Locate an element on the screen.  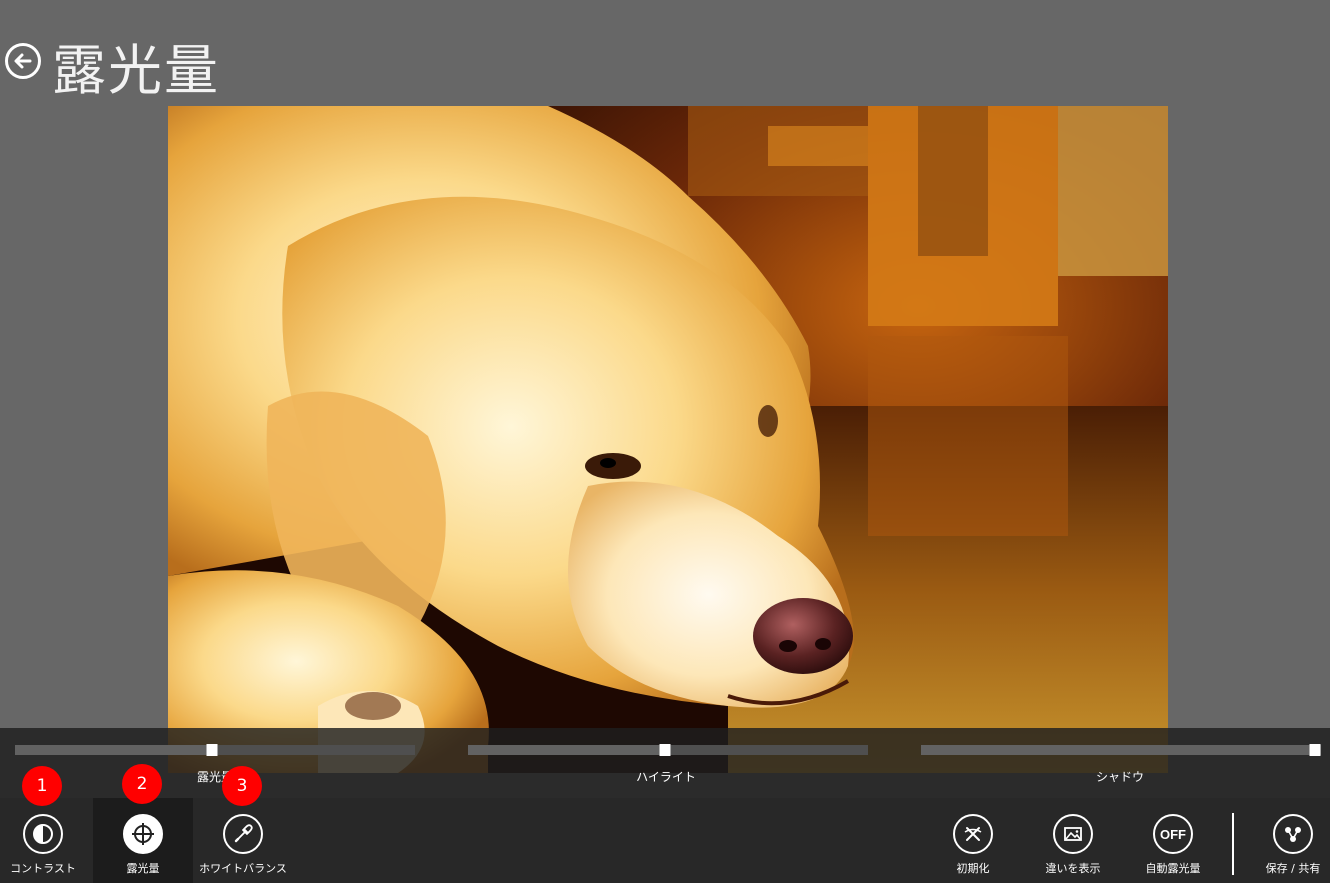
highlight-slider-label: ハイライト is located at coordinates (666, 777).